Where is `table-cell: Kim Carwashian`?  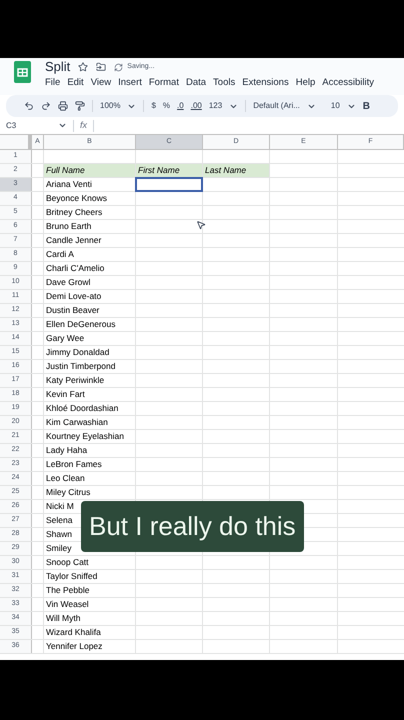 table-cell: Kim Carwashian is located at coordinates (77, 422).